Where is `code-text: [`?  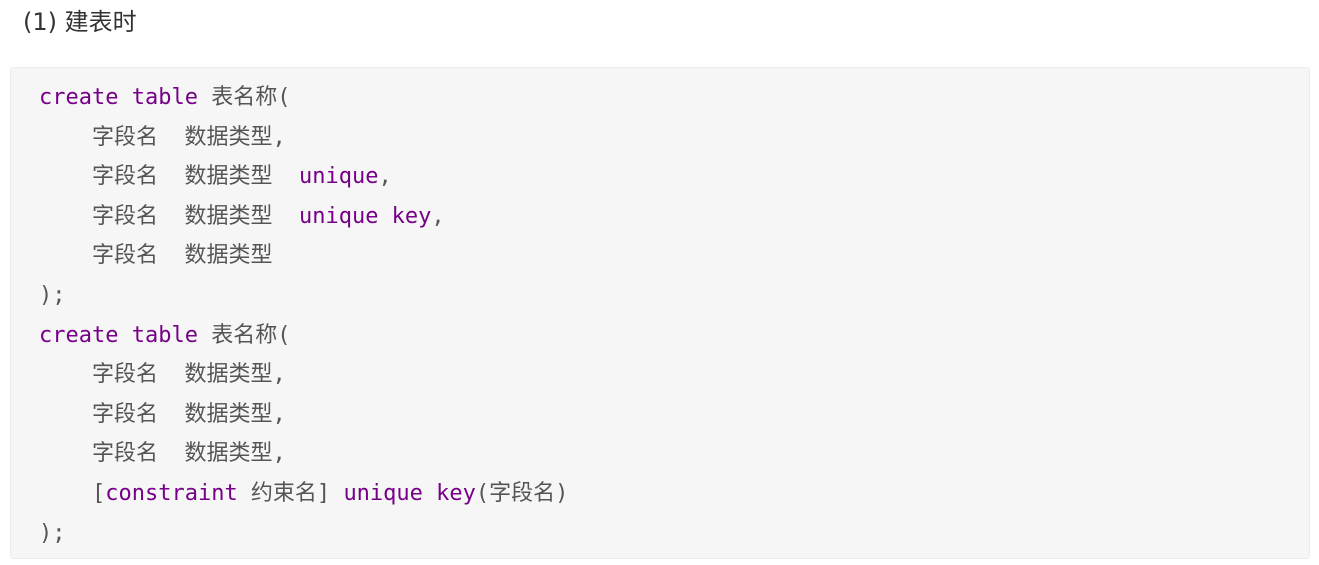
code-text: [ is located at coordinates (72, 493).